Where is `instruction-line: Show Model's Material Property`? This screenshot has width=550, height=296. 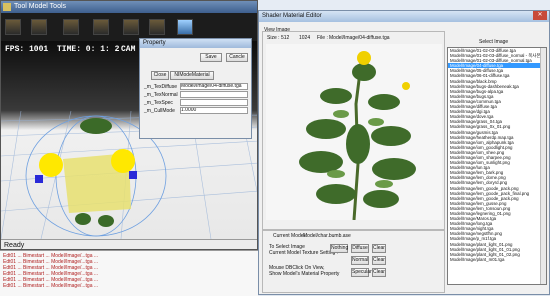 instruction-line: Show Model's Material Property is located at coordinates (304, 274).